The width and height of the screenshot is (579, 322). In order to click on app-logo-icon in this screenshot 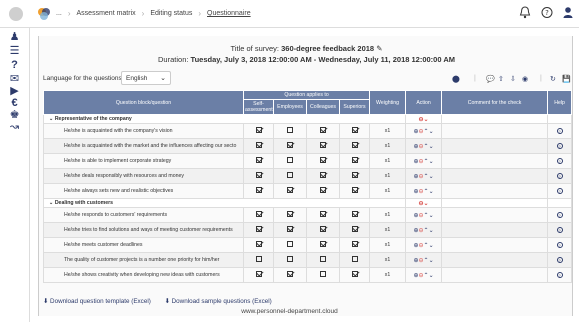, I will do `click(44, 14)`.